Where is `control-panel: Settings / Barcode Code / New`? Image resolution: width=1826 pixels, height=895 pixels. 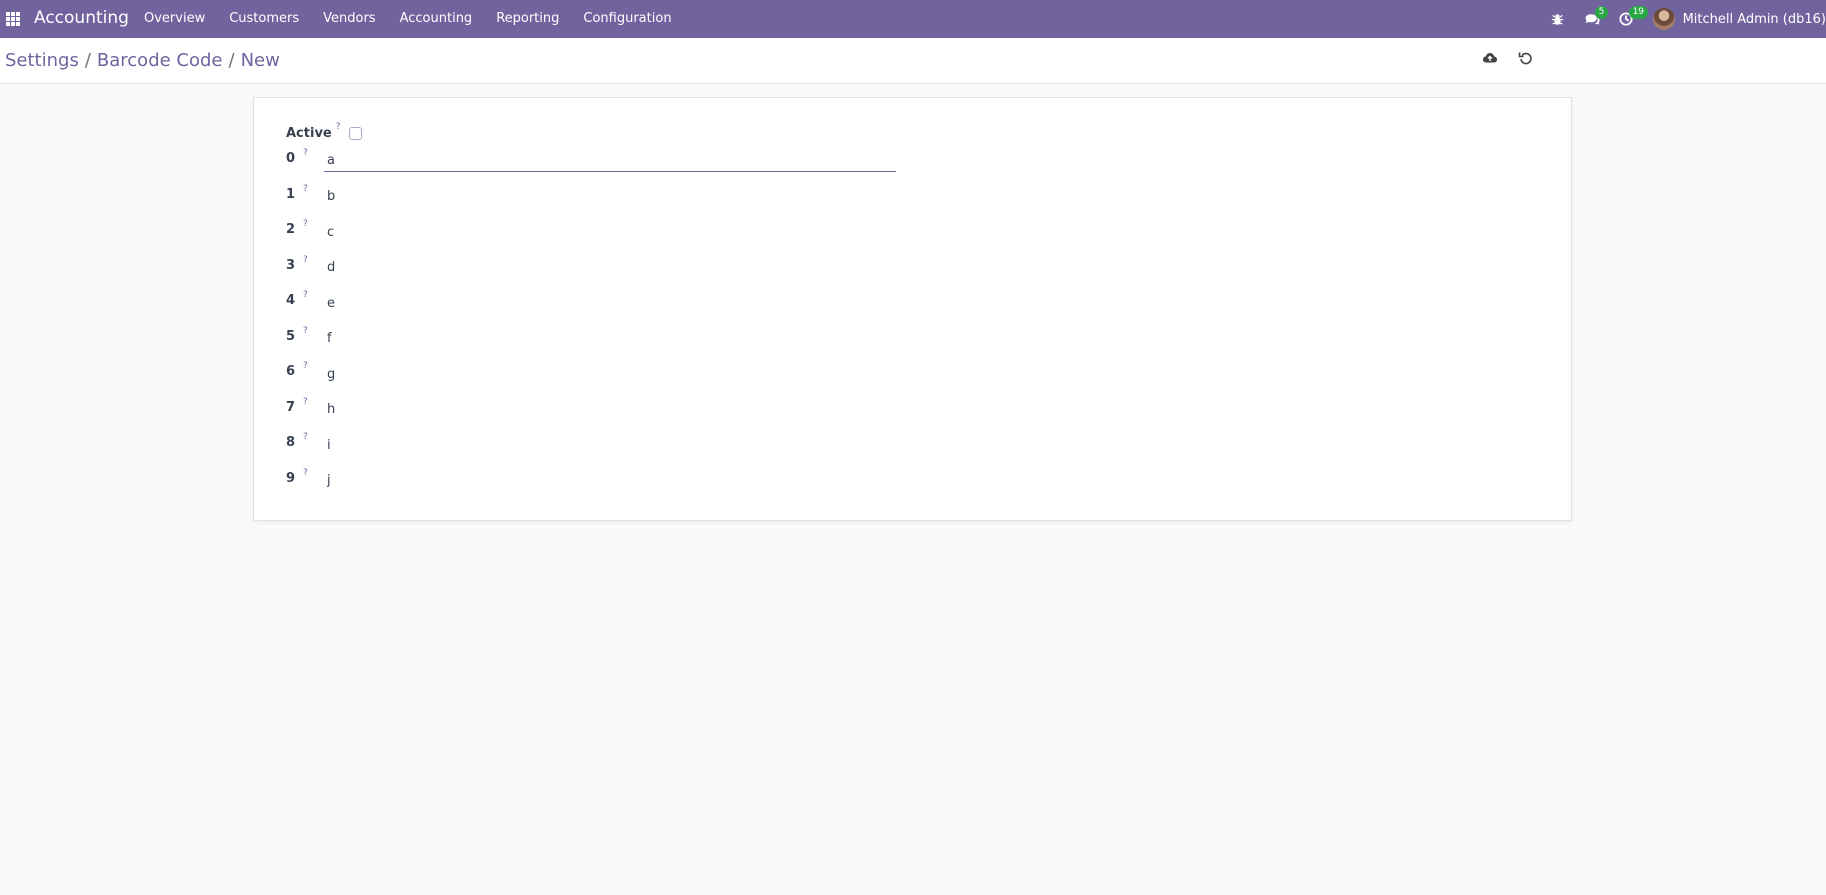
control-panel: Settings / Barcode Code / New is located at coordinates (913, 61).